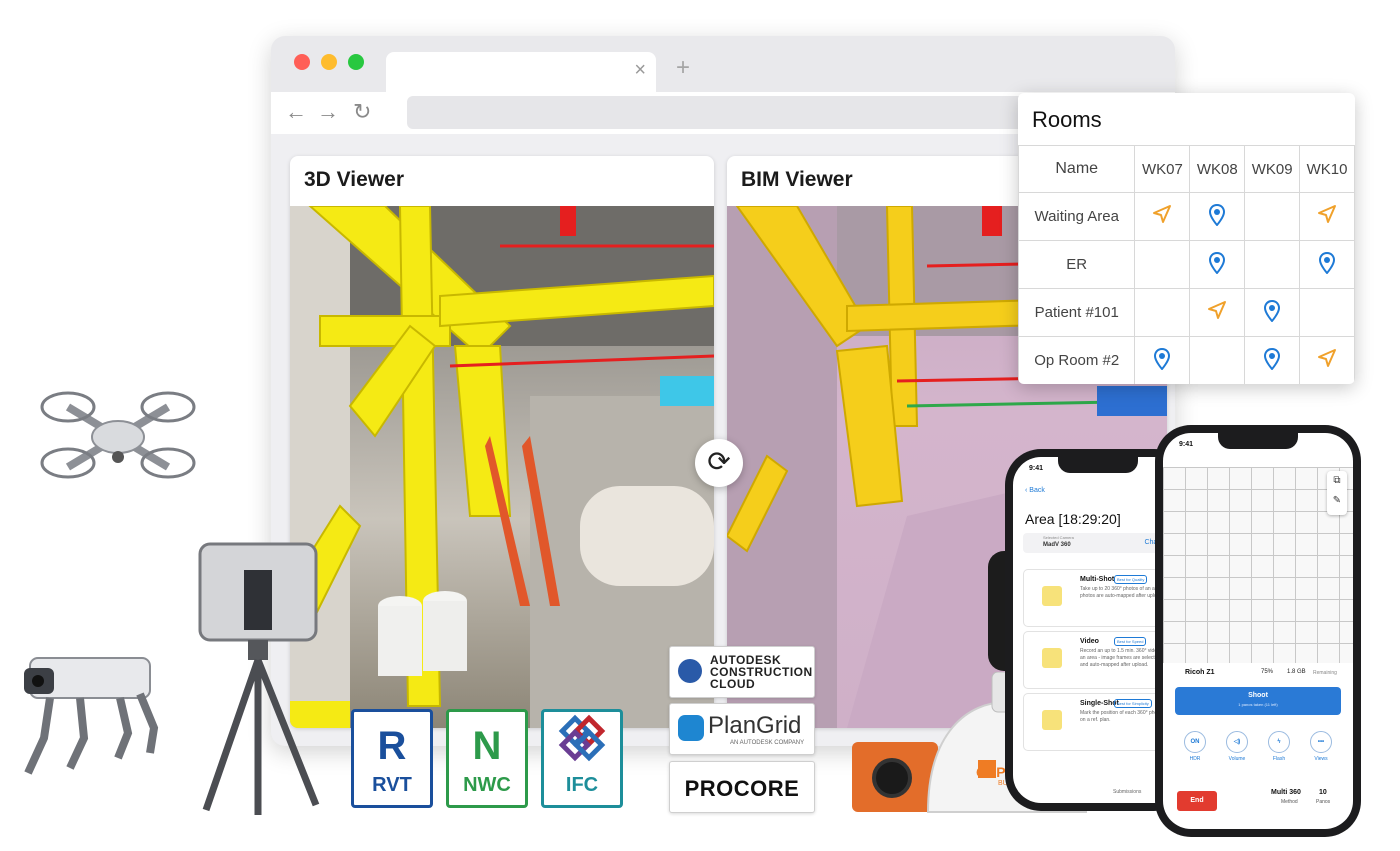 This screenshot has height=851, width=1400. What do you see at coordinates (691, 728) in the screenshot?
I see `plangrid-icon` at bounding box center [691, 728].